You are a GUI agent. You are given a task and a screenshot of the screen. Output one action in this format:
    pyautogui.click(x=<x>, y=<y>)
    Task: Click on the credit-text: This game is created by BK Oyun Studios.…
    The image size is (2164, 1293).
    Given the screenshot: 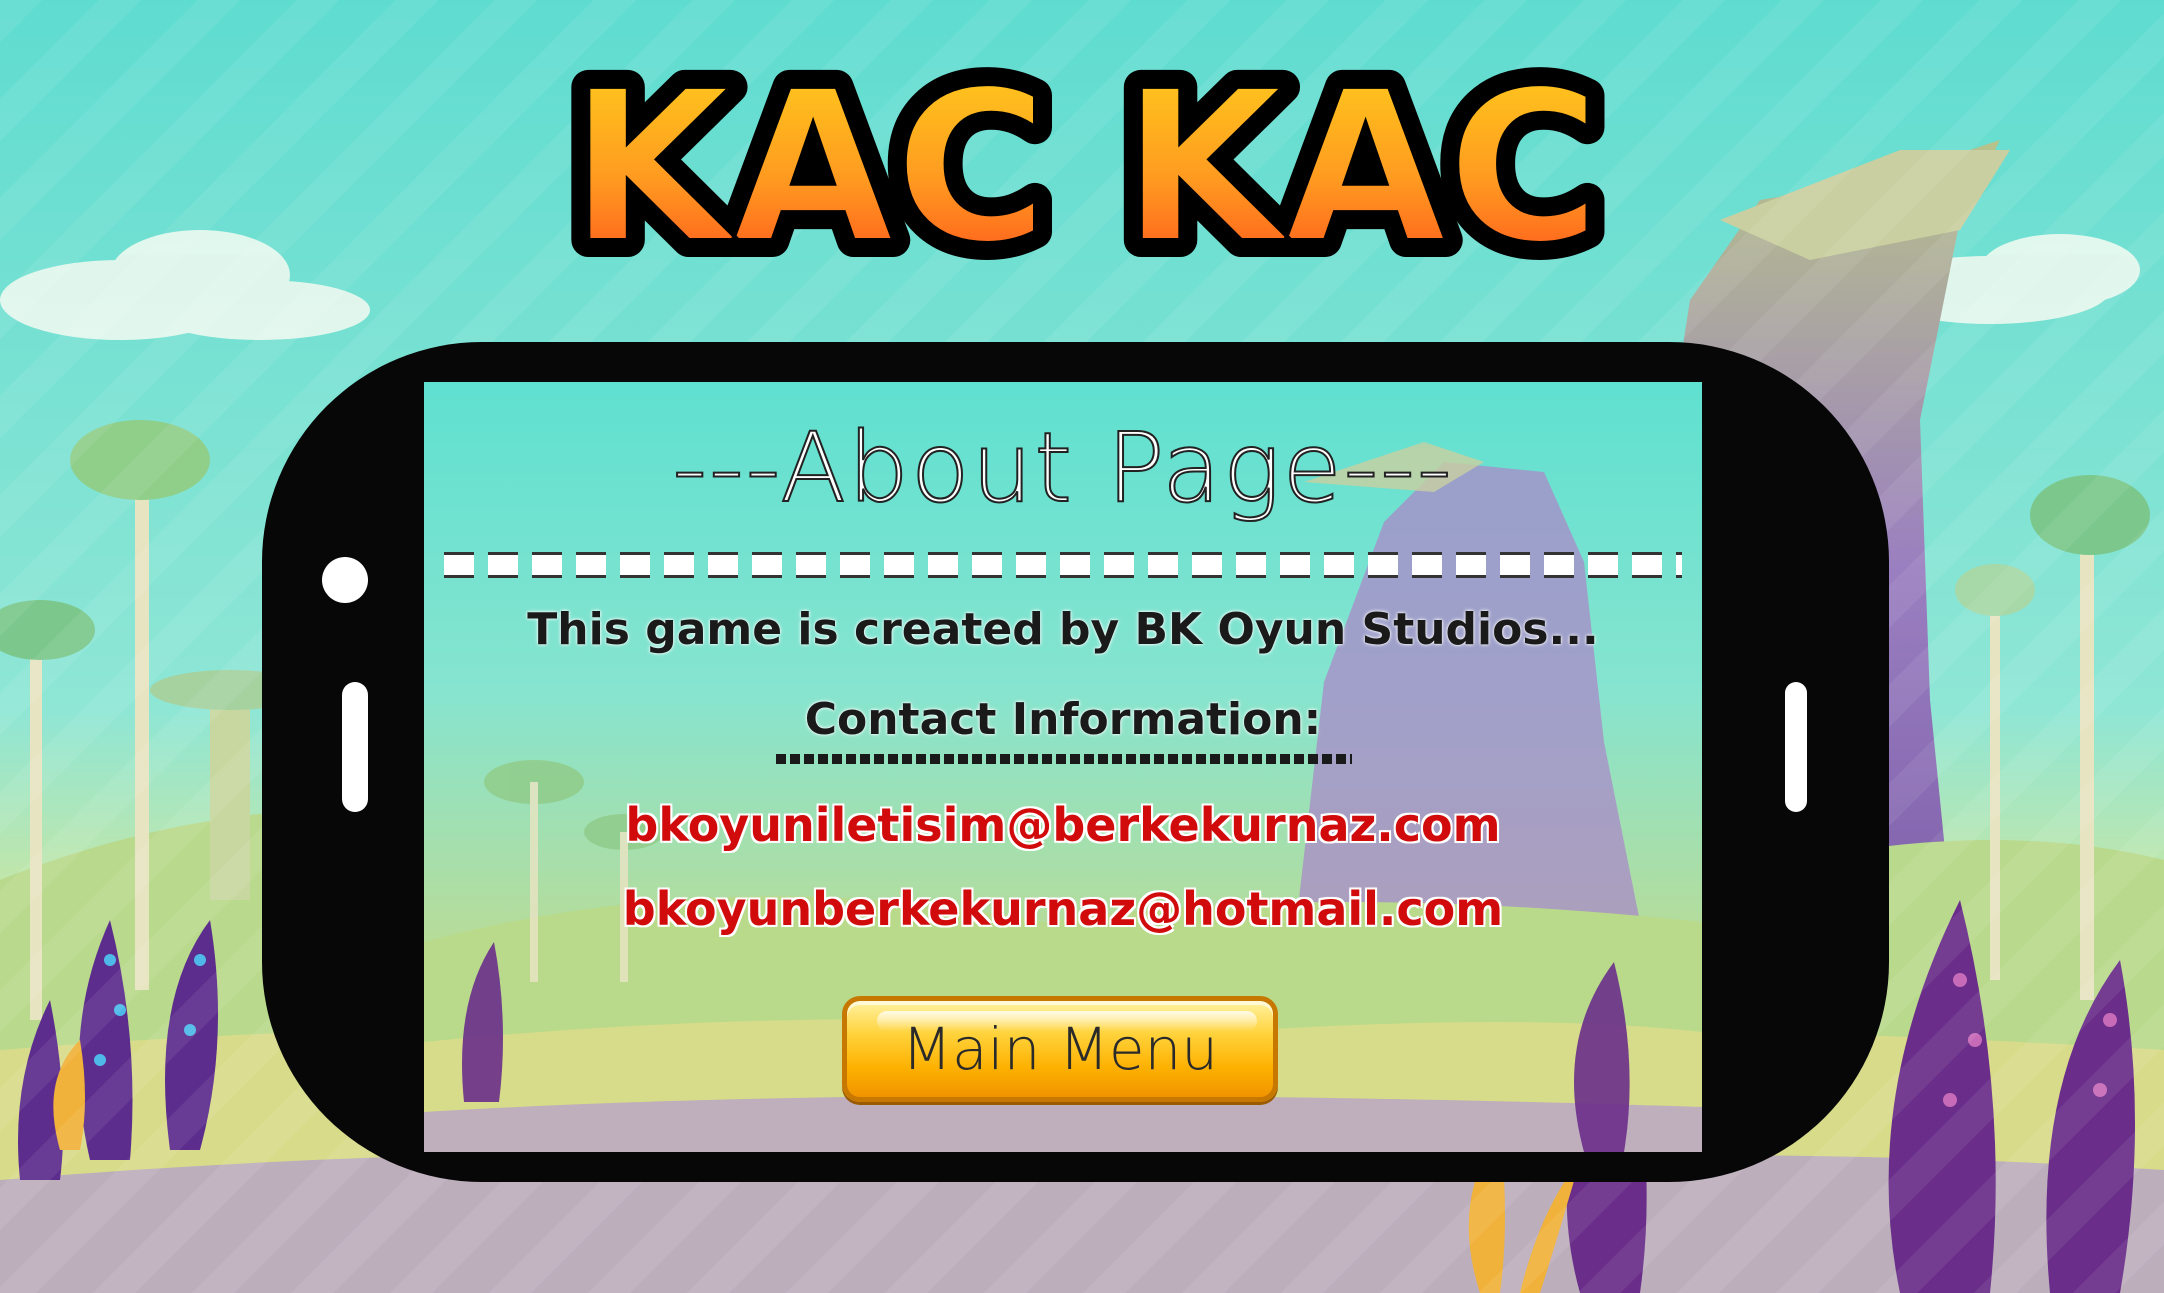 What is the action you would take?
    pyautogui.click(x=1063, y=629)
    